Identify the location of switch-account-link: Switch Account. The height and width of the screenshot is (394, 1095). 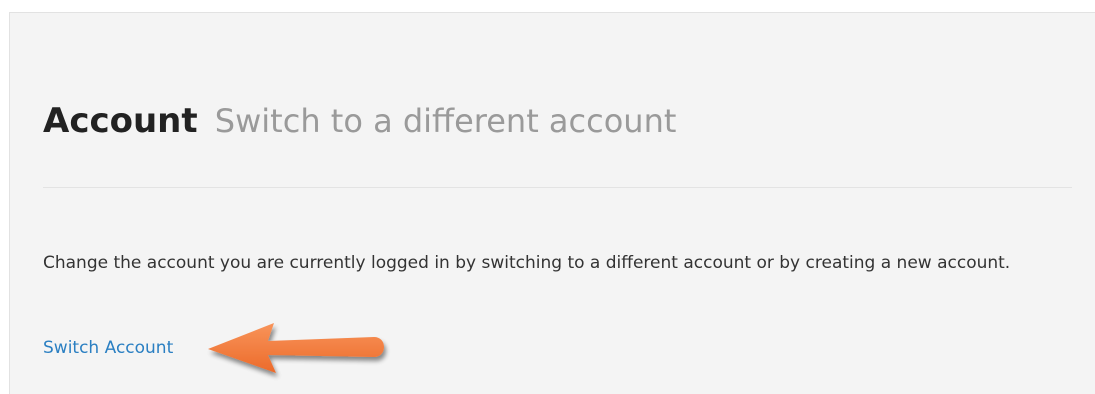
(108, 348).